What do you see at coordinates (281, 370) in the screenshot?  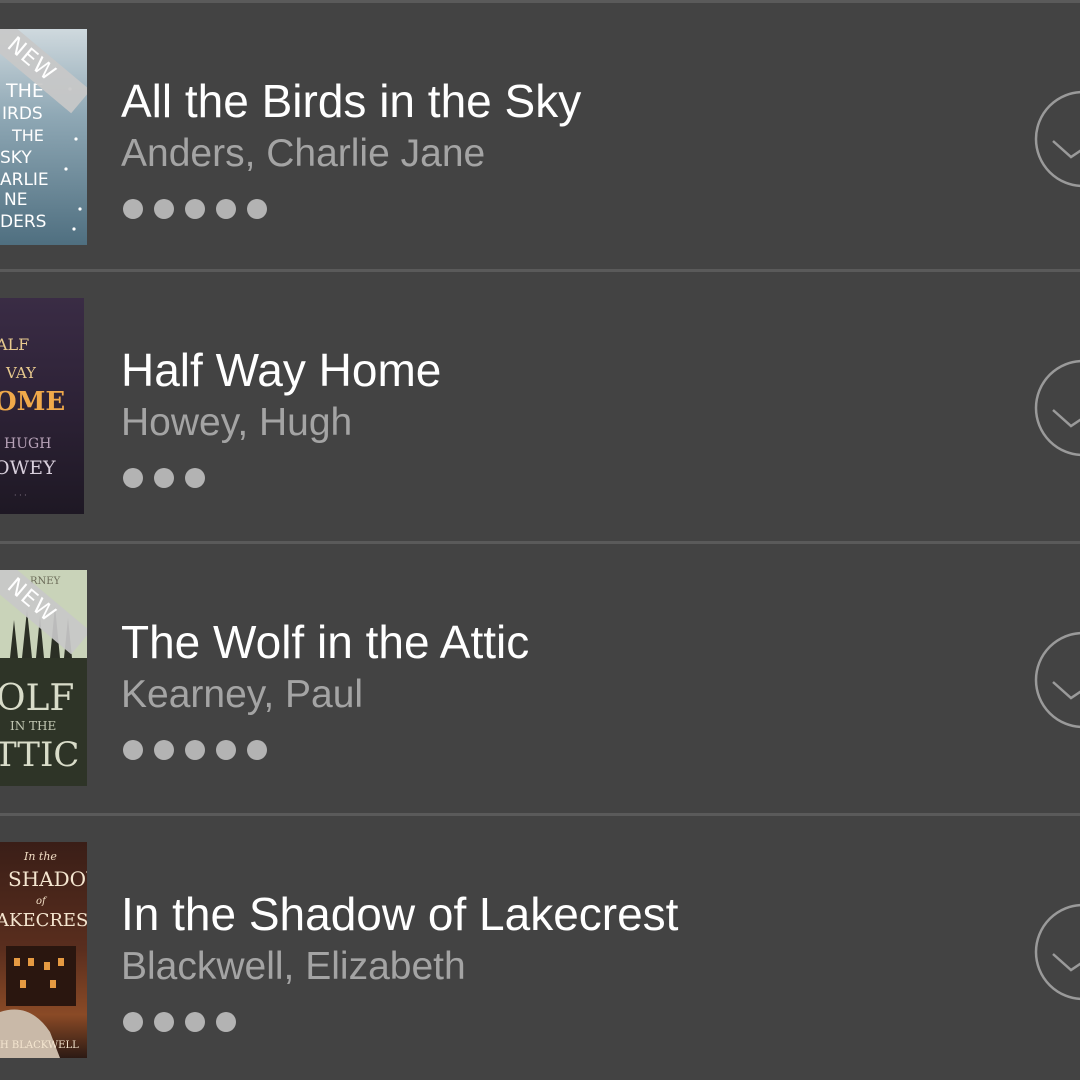 I see `book-title: Half Way Home` at bounding box center [281, 370].